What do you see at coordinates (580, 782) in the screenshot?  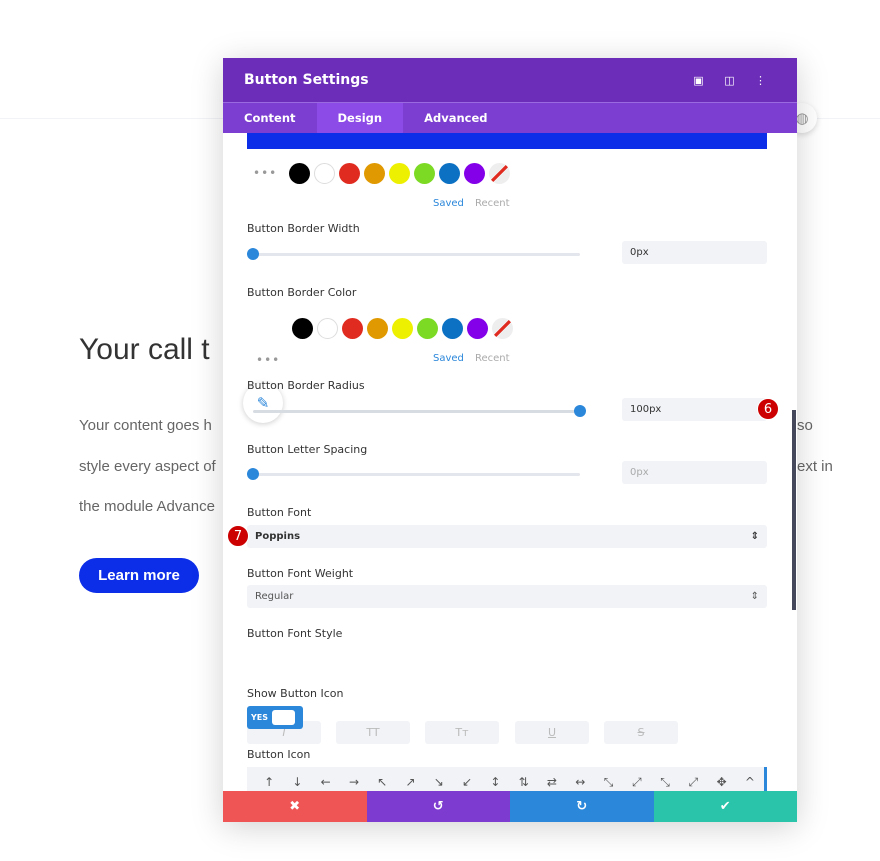 I see `icon-option: ↔` at bounding box center [580, 782].